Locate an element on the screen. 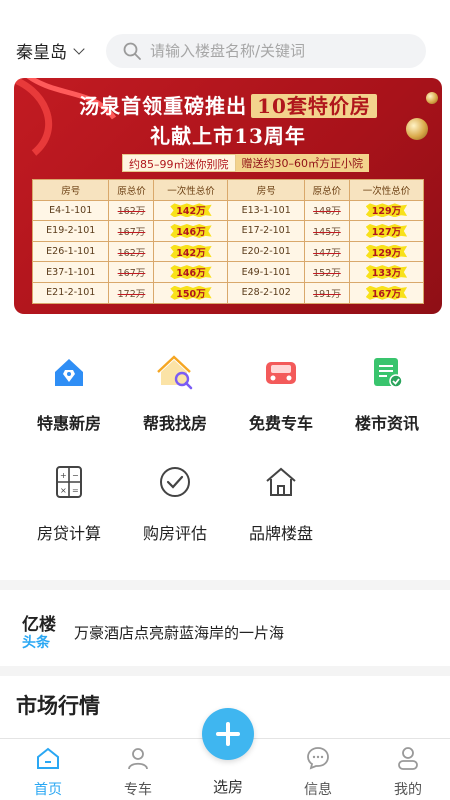  table-row: E26-1-101 162万 142万 E20-2-101 147万 129万 is located at coordinates (228, 251).